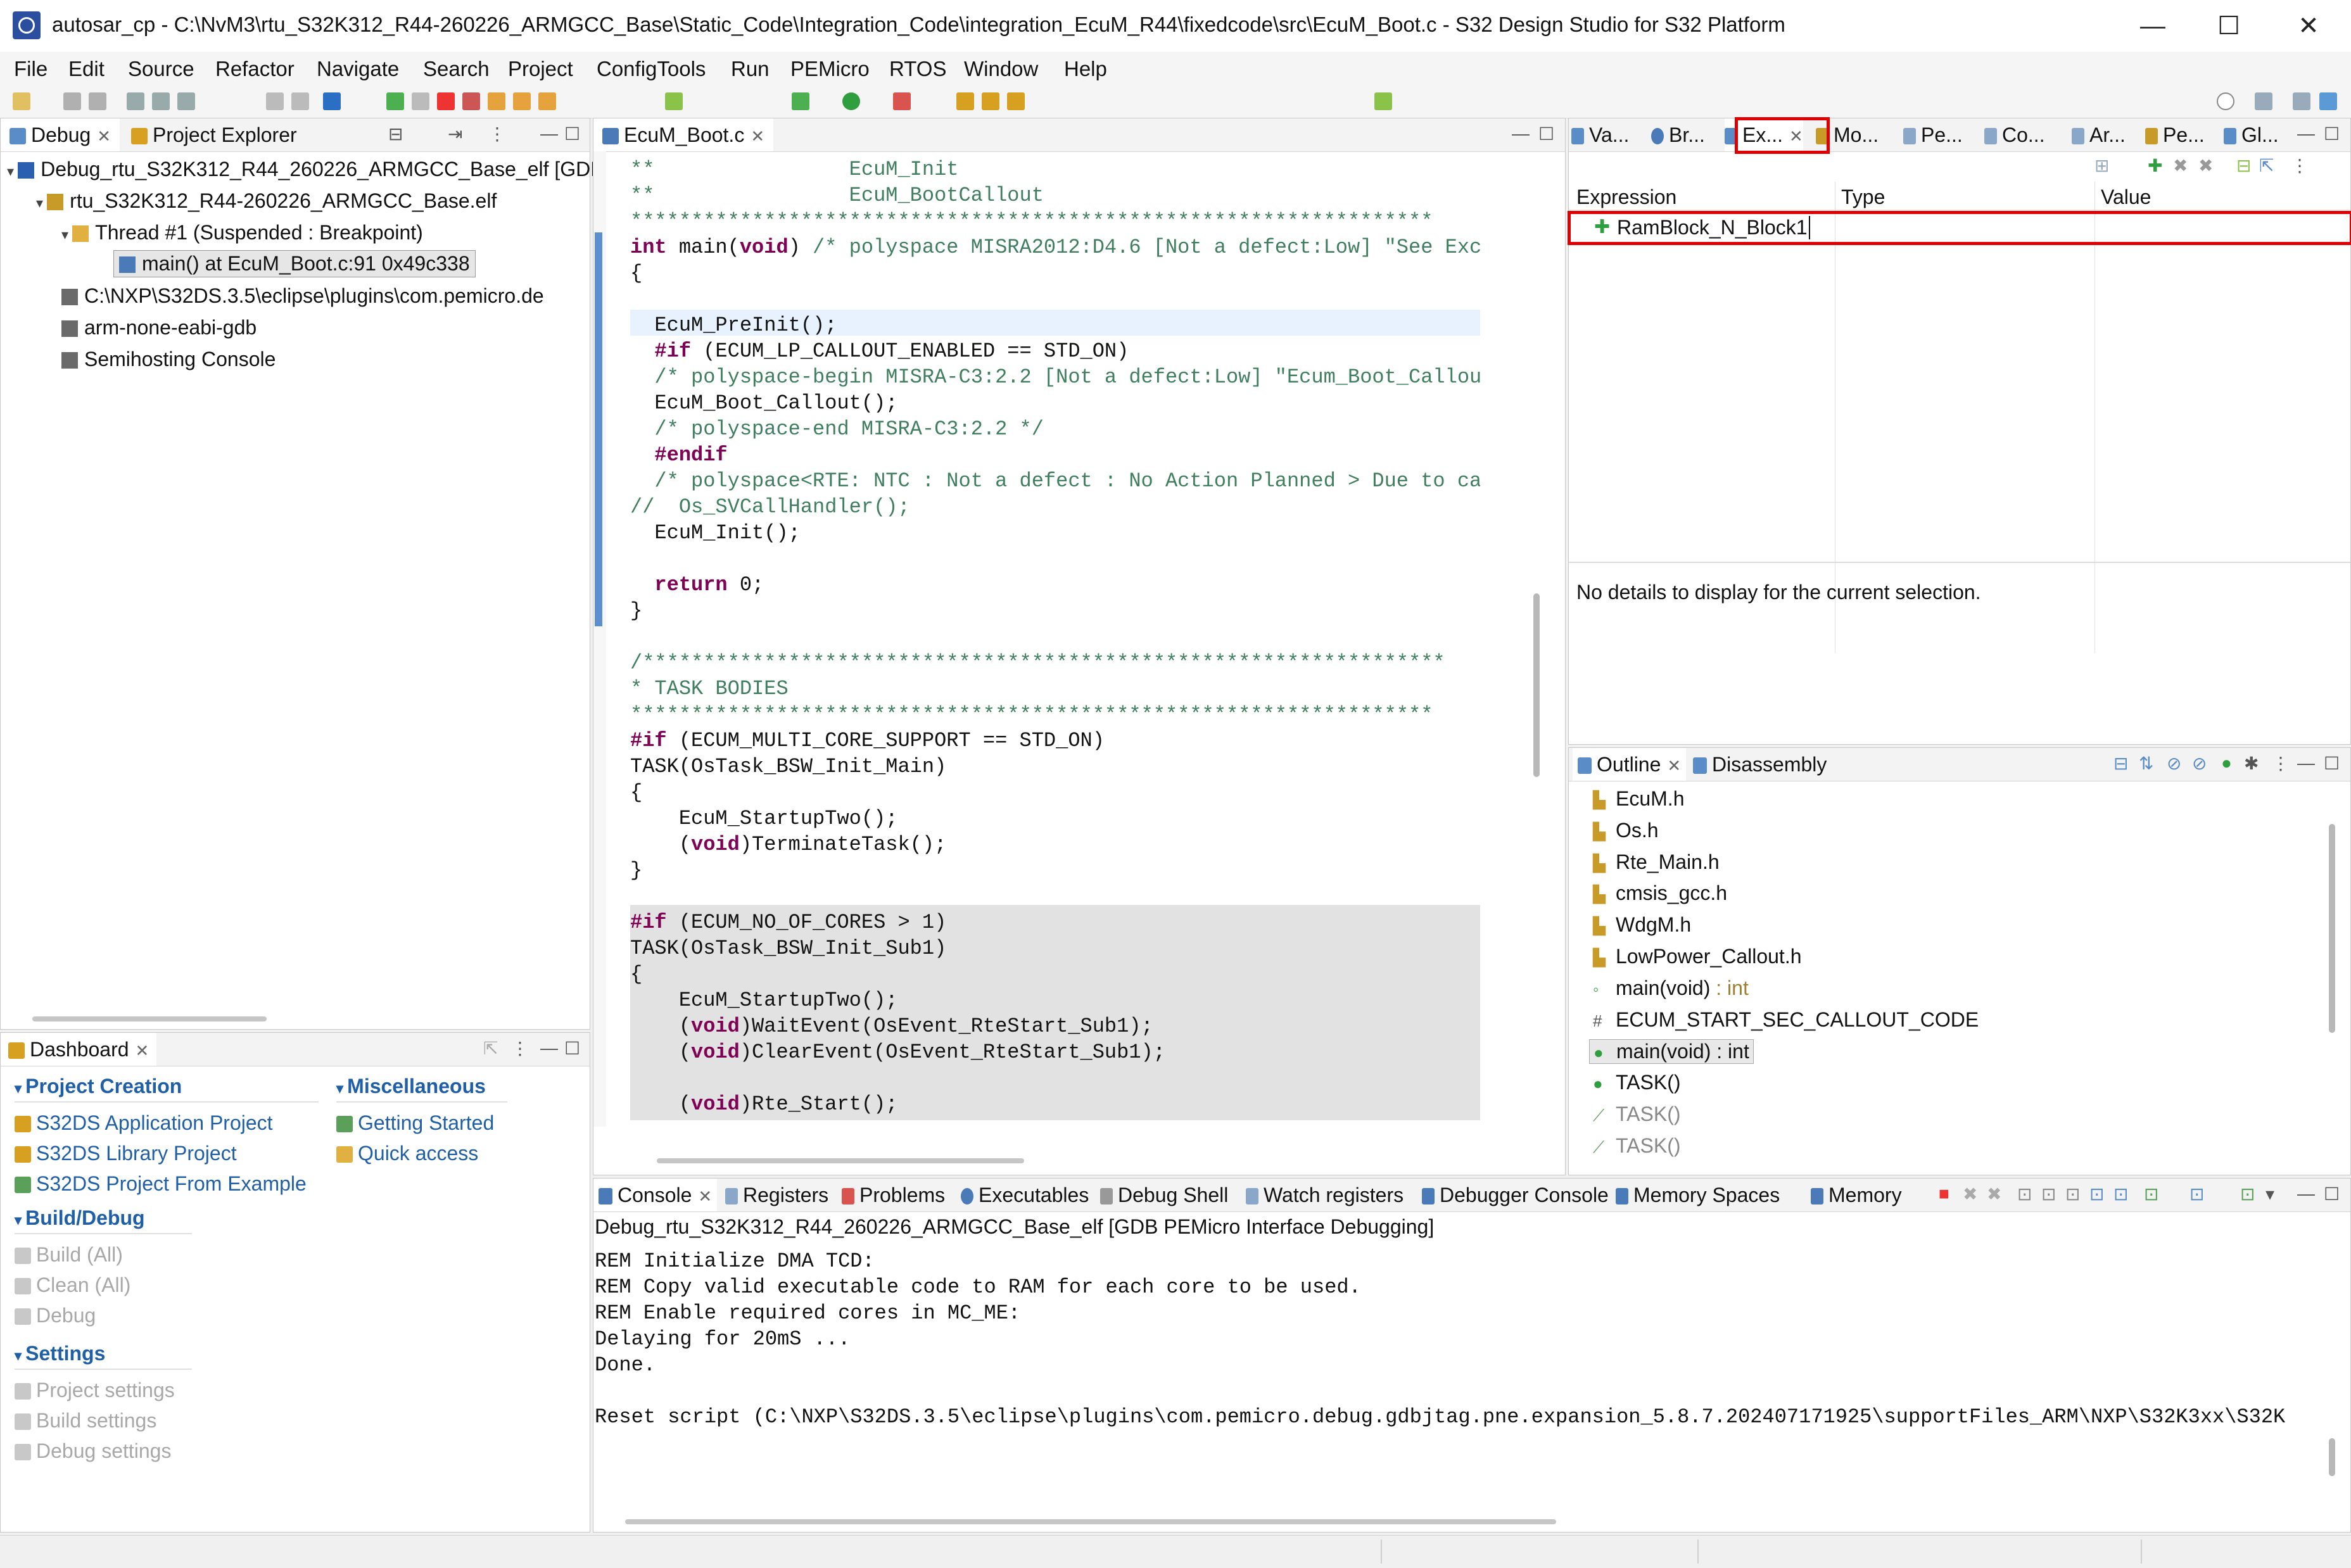  Describe the element at coordinates (1660, 893) in the screenshot. I see `outline-item: ▙ cmsis_gcc.h` at that location.